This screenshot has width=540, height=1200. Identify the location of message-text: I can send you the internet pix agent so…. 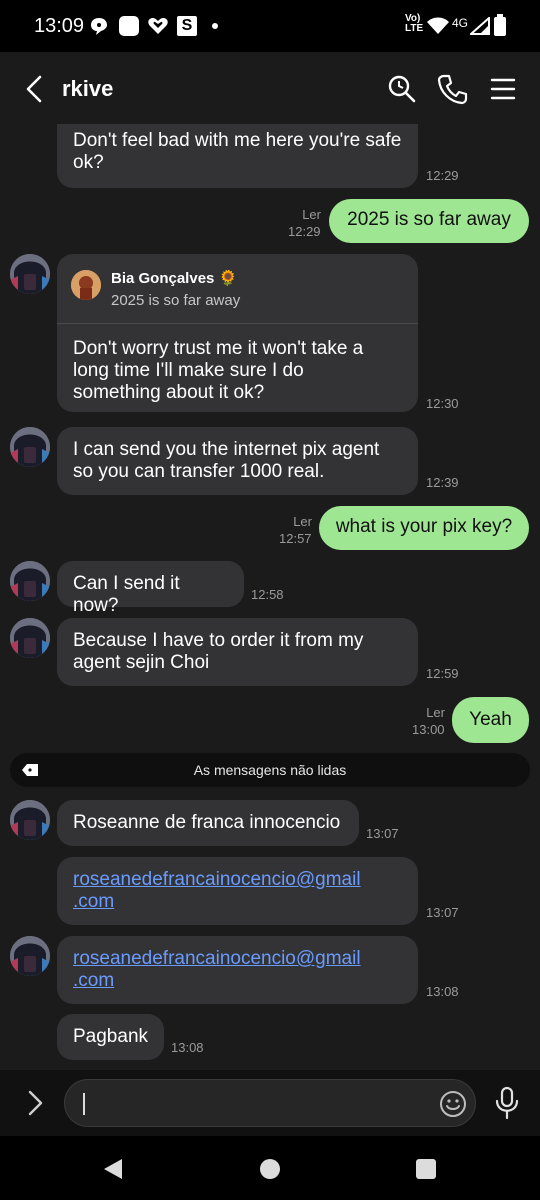
(226, 460).